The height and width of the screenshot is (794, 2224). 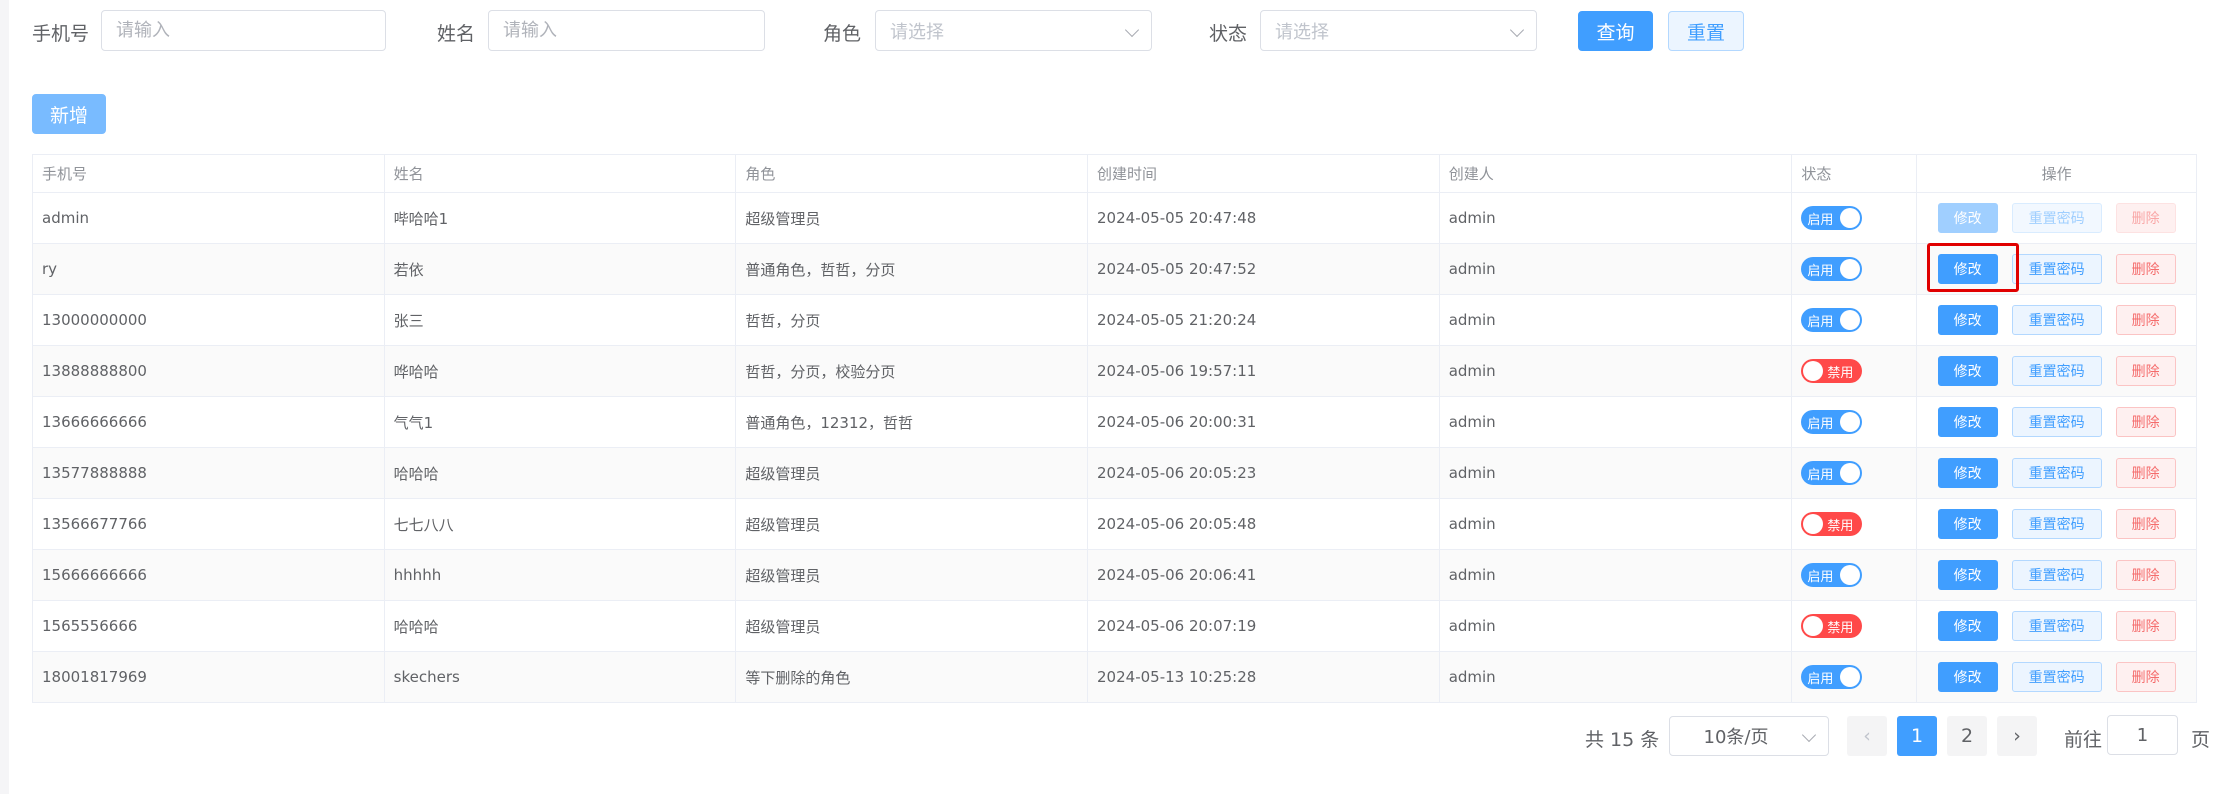 I want to click on add-button: 新增, so click(x=69, y=114).